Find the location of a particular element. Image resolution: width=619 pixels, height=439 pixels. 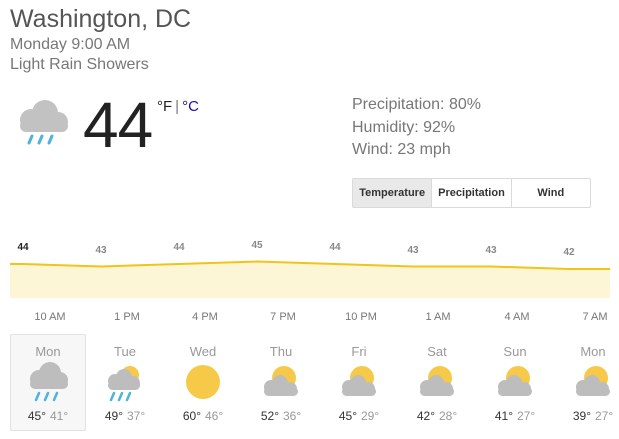

humidity-stat: Humidity: 92% is located at coordinates (404, 127).